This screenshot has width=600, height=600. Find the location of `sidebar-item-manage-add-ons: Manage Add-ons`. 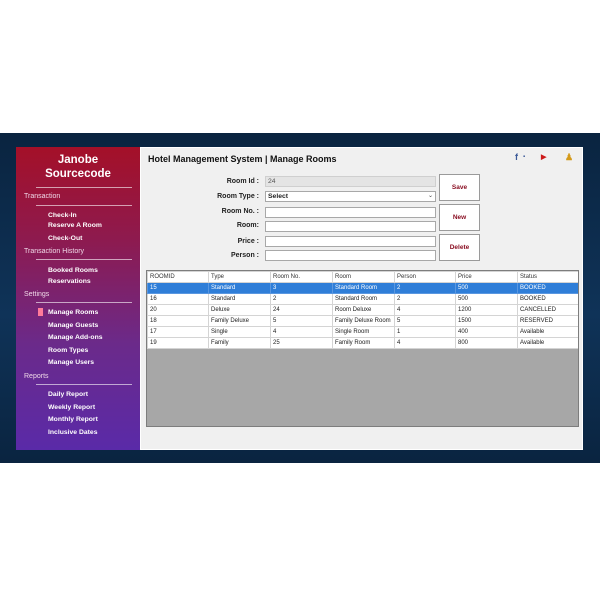

sidebar-item-manage-add-ons: Manage Add-ons is located at coordinates (75, 337).